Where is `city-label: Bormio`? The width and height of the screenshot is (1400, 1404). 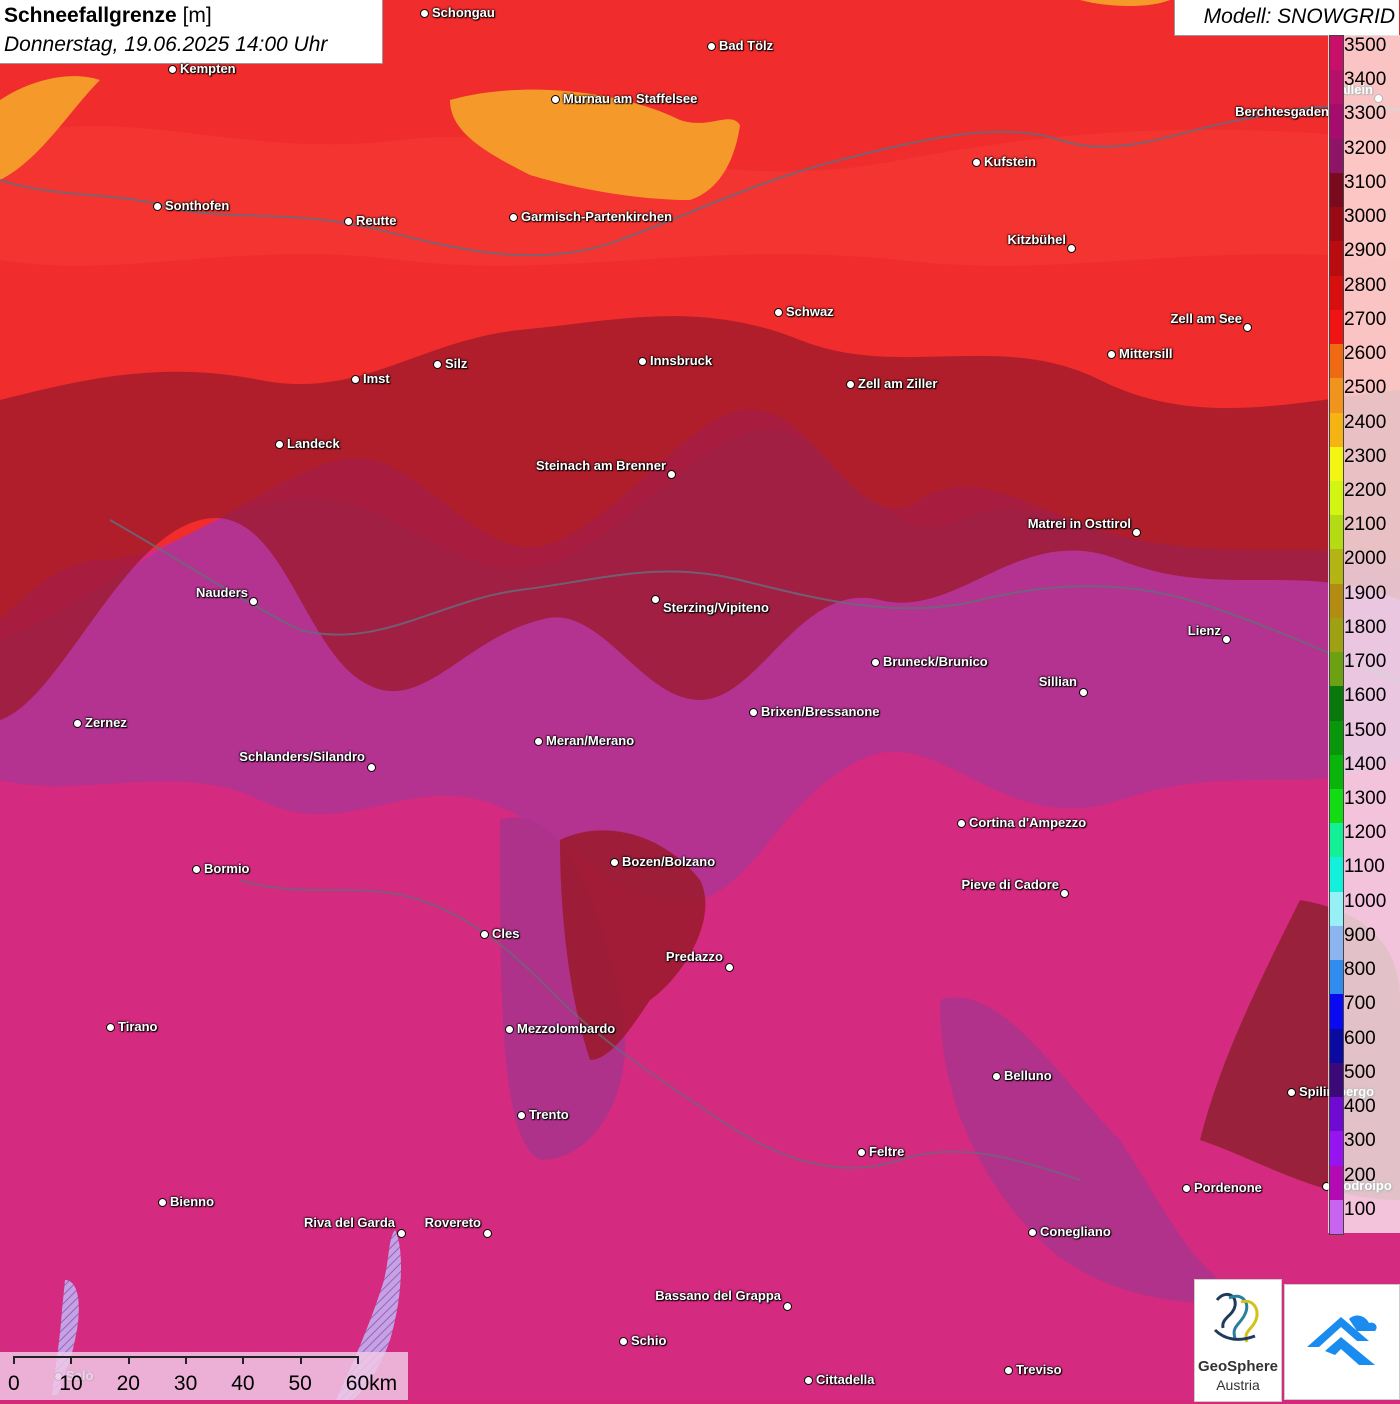 city-label: Bormio is located at coordinates (227, 868).